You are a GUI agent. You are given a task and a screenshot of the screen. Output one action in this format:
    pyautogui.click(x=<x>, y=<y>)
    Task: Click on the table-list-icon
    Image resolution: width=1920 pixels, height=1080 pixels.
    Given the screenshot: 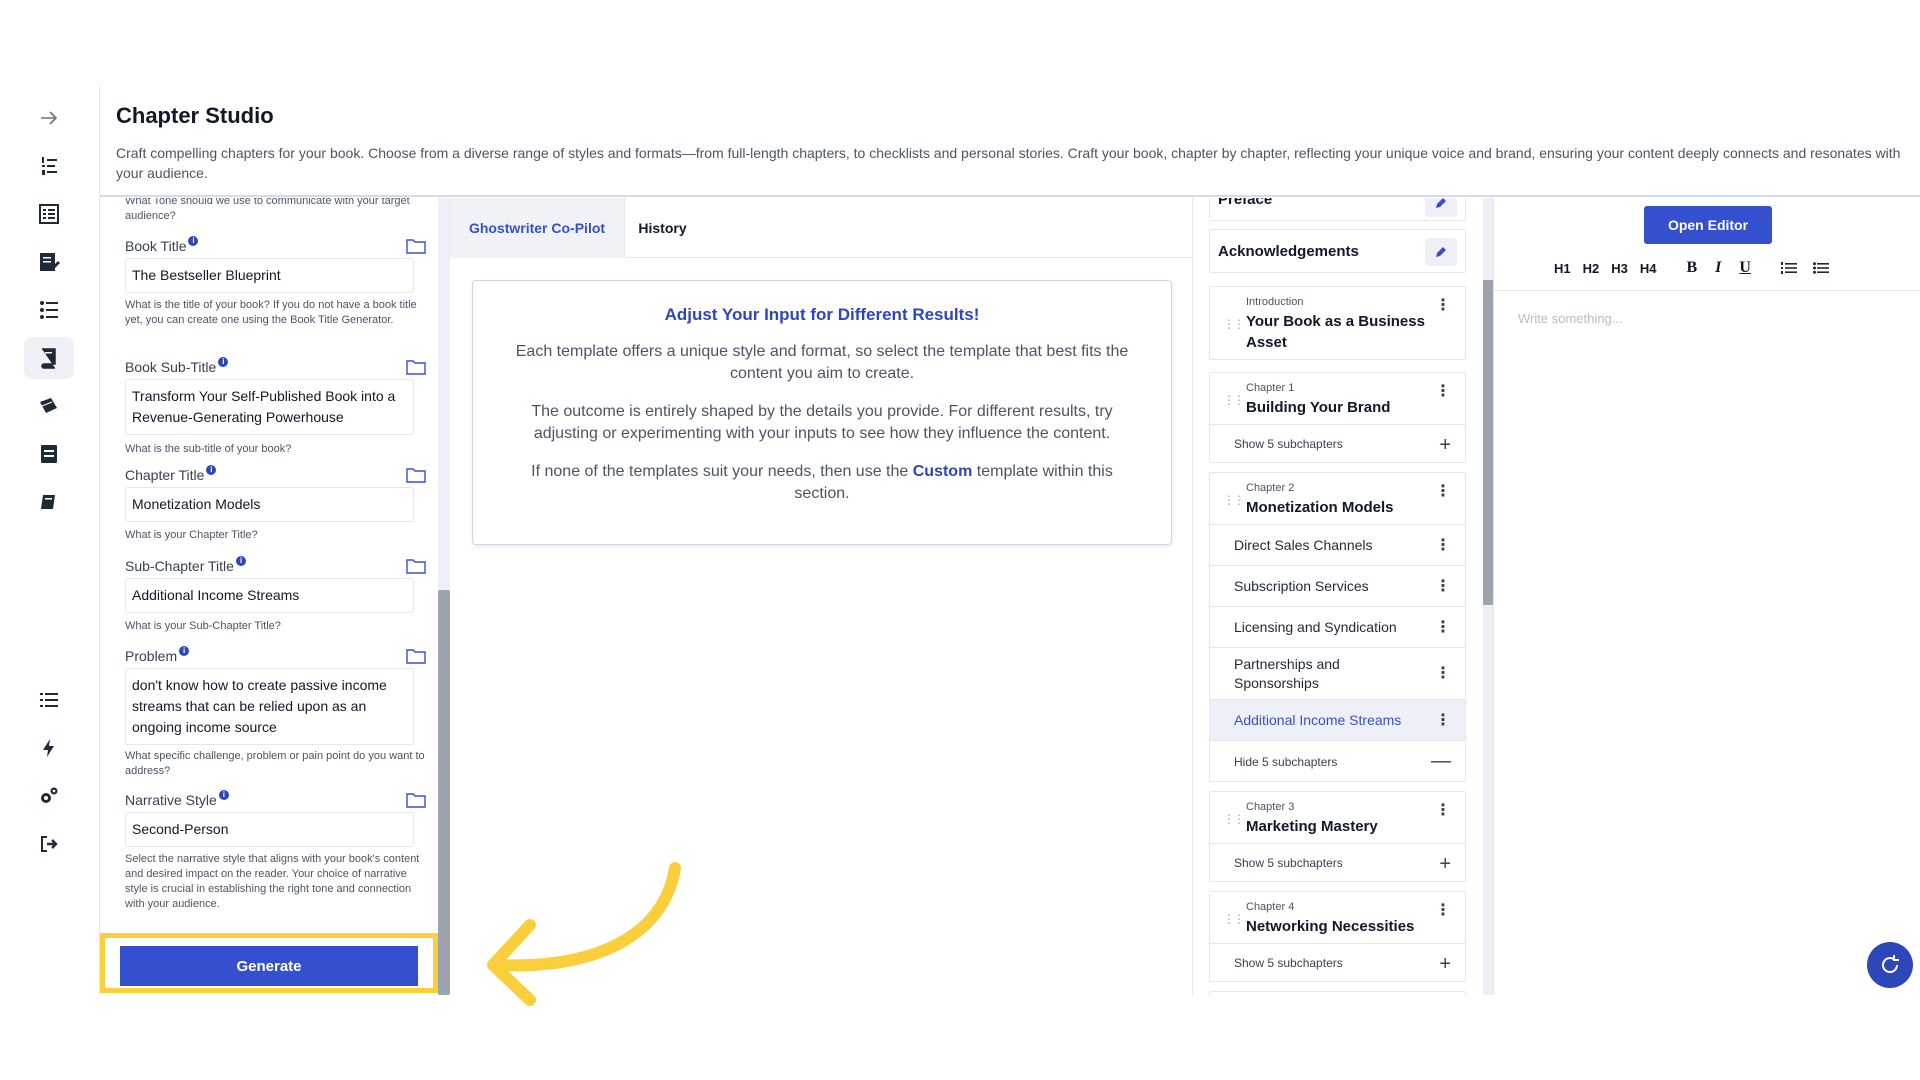 What is the action you would take?
    pyautogui.click(x=49, y=214)
    